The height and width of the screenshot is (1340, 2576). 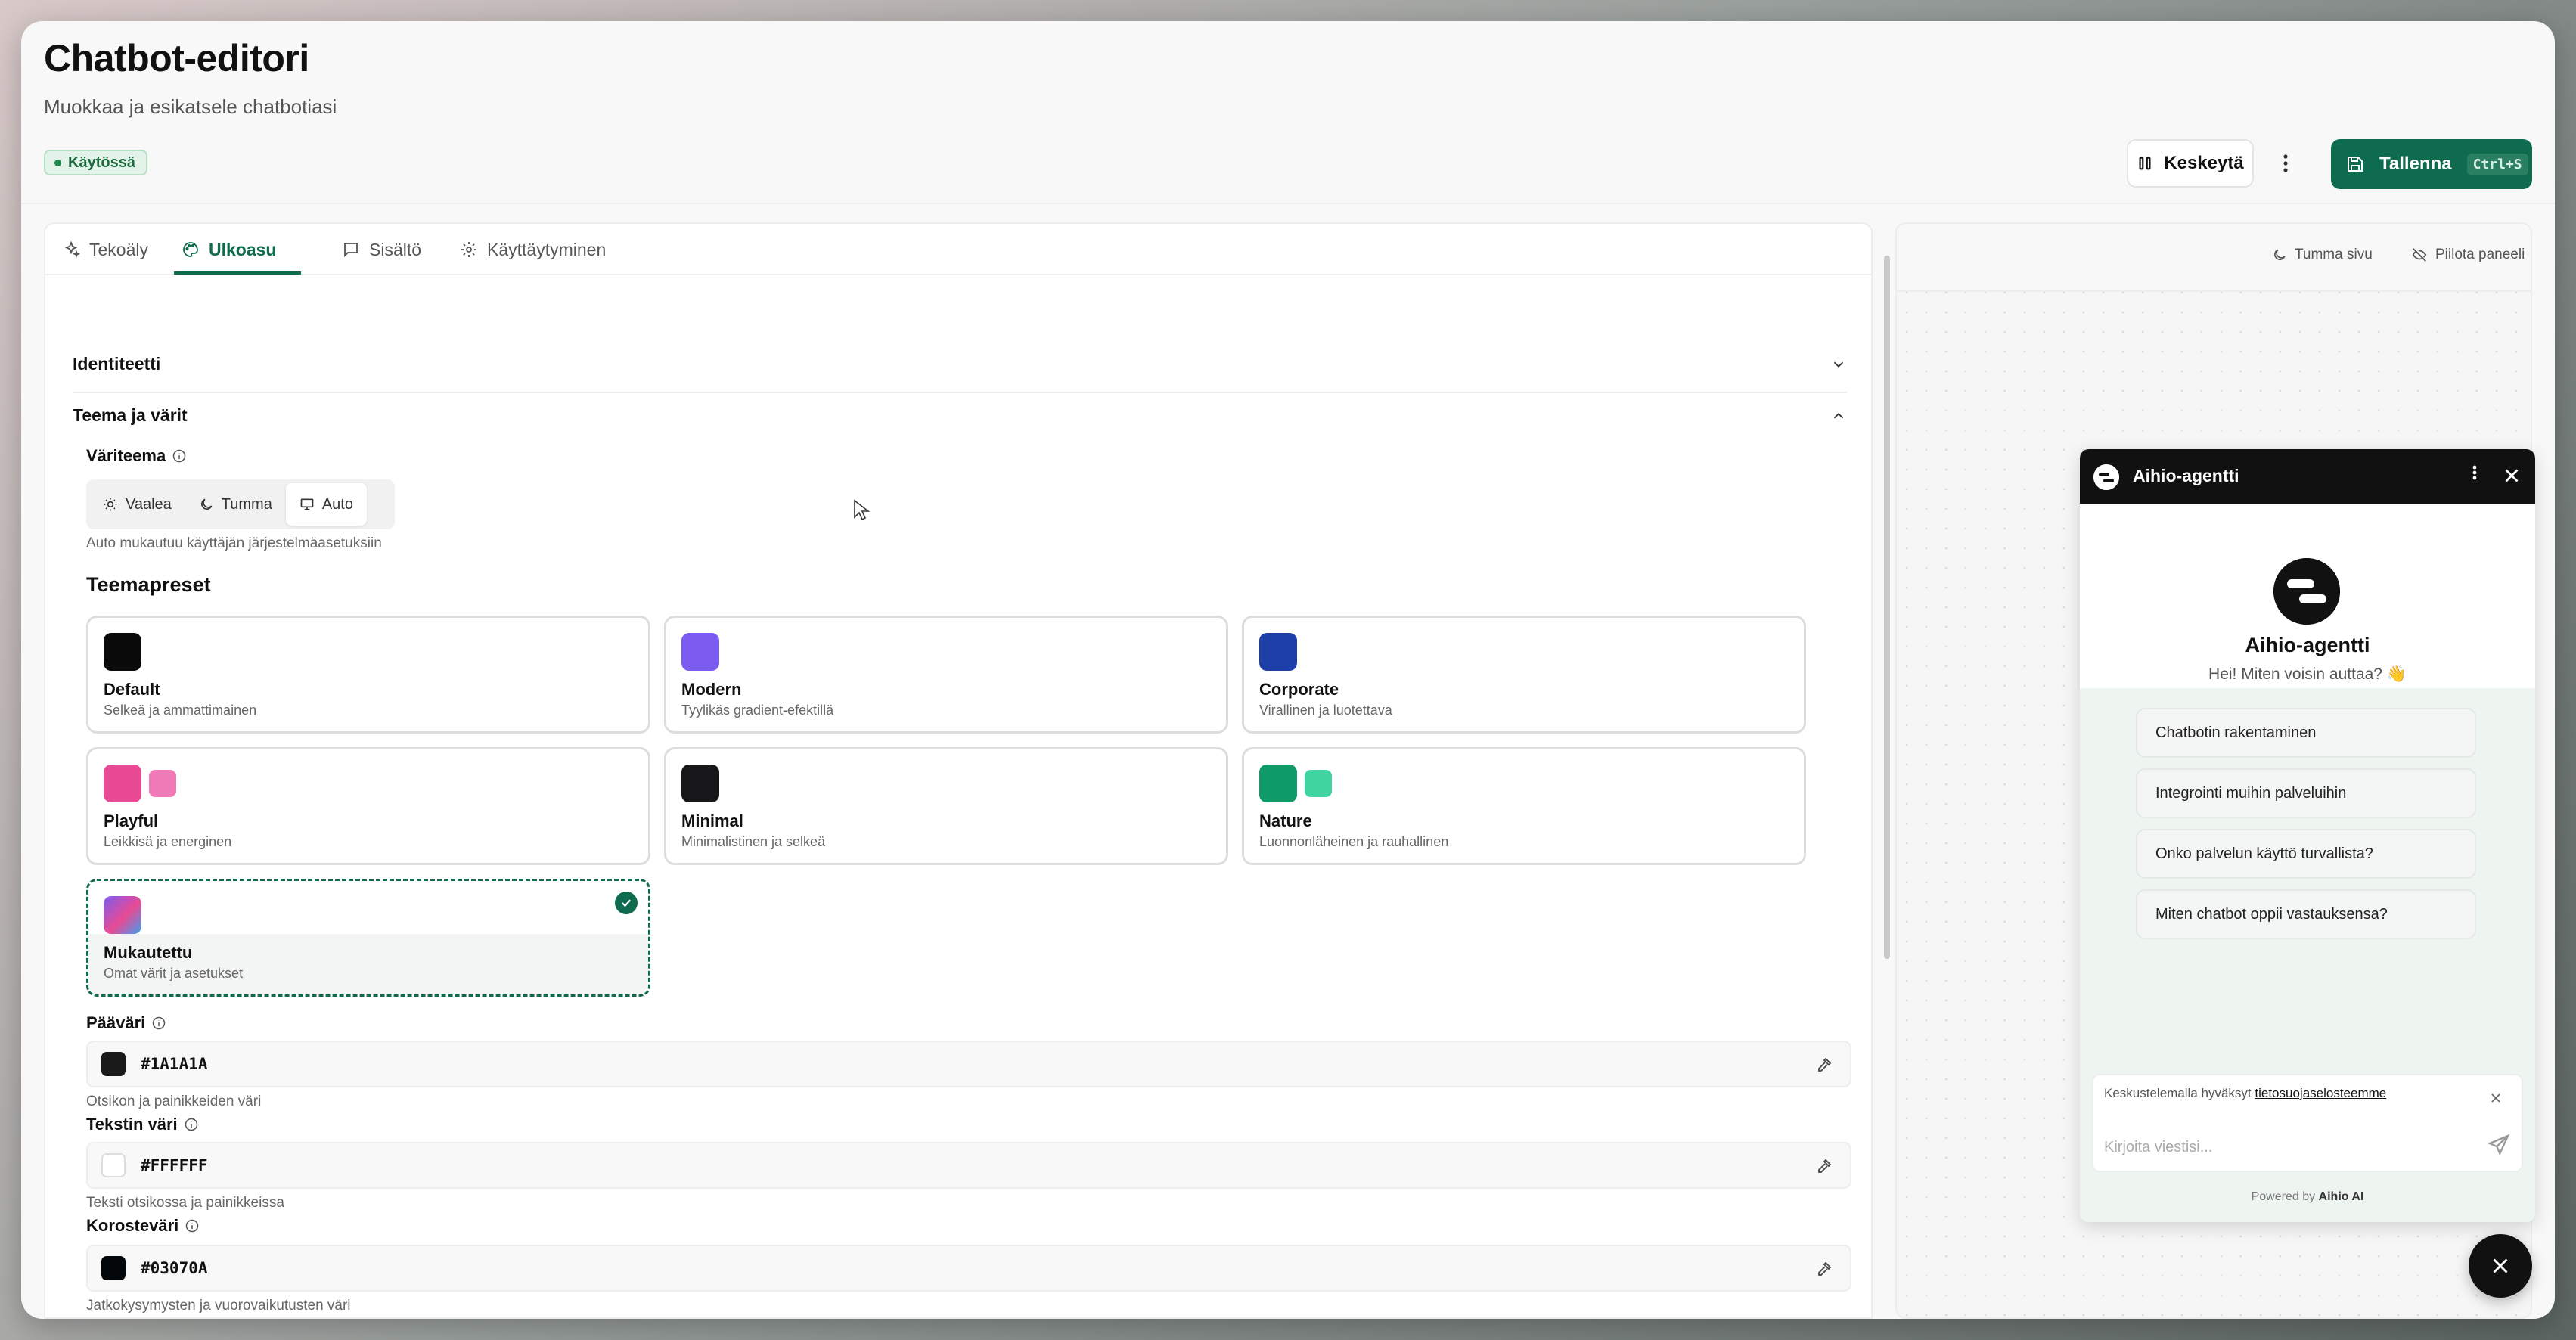 What do you see at coordinates (2306, 854) in the screenshot?
I see `suggestion-chip: Onko palvelun käyttö turvallista?` at bounding box center [2306, 854].